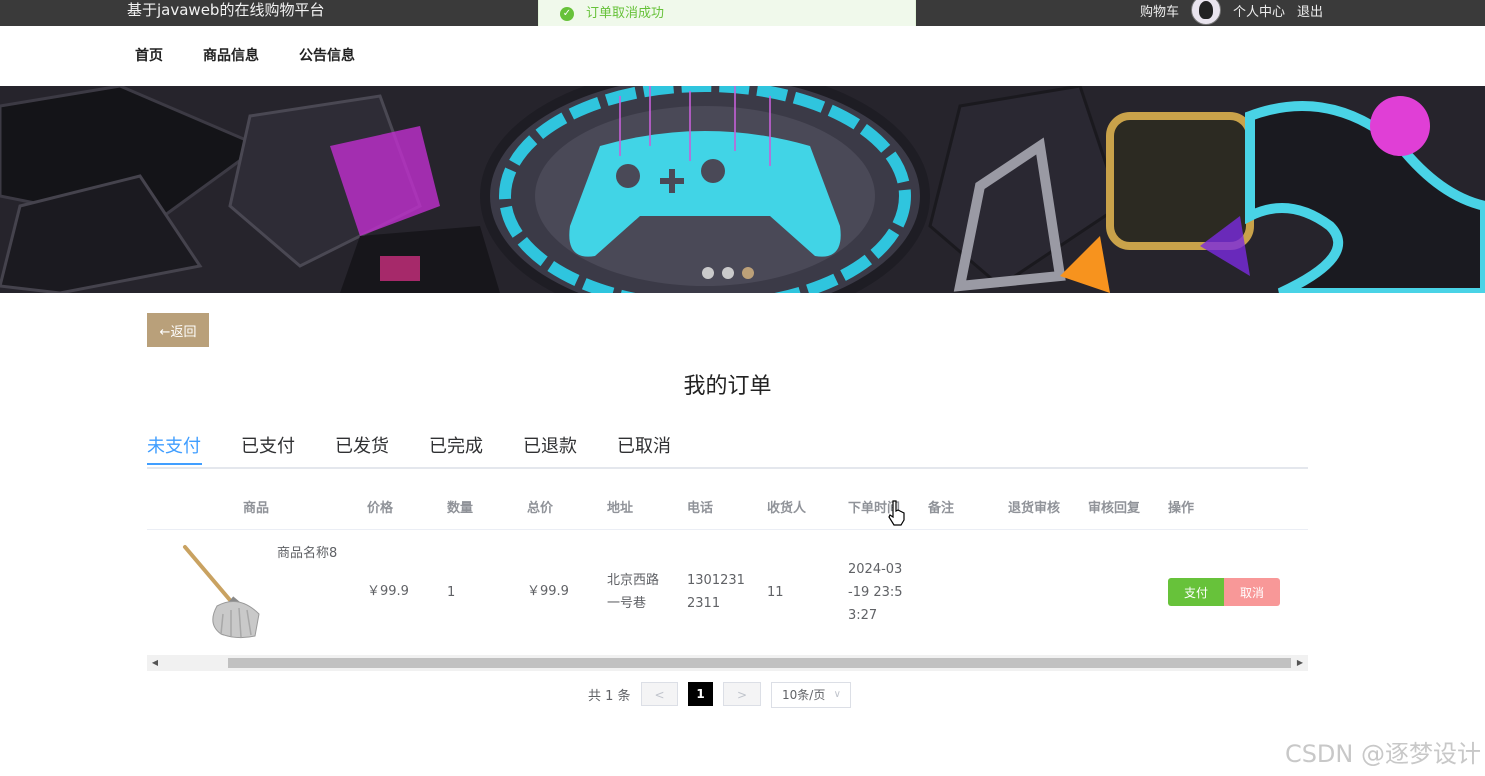 The image size is (1485, 776). Describe the element at coordinates (1259, 12) in the screenshot. I see `profile-link: 个人中心` at that location.